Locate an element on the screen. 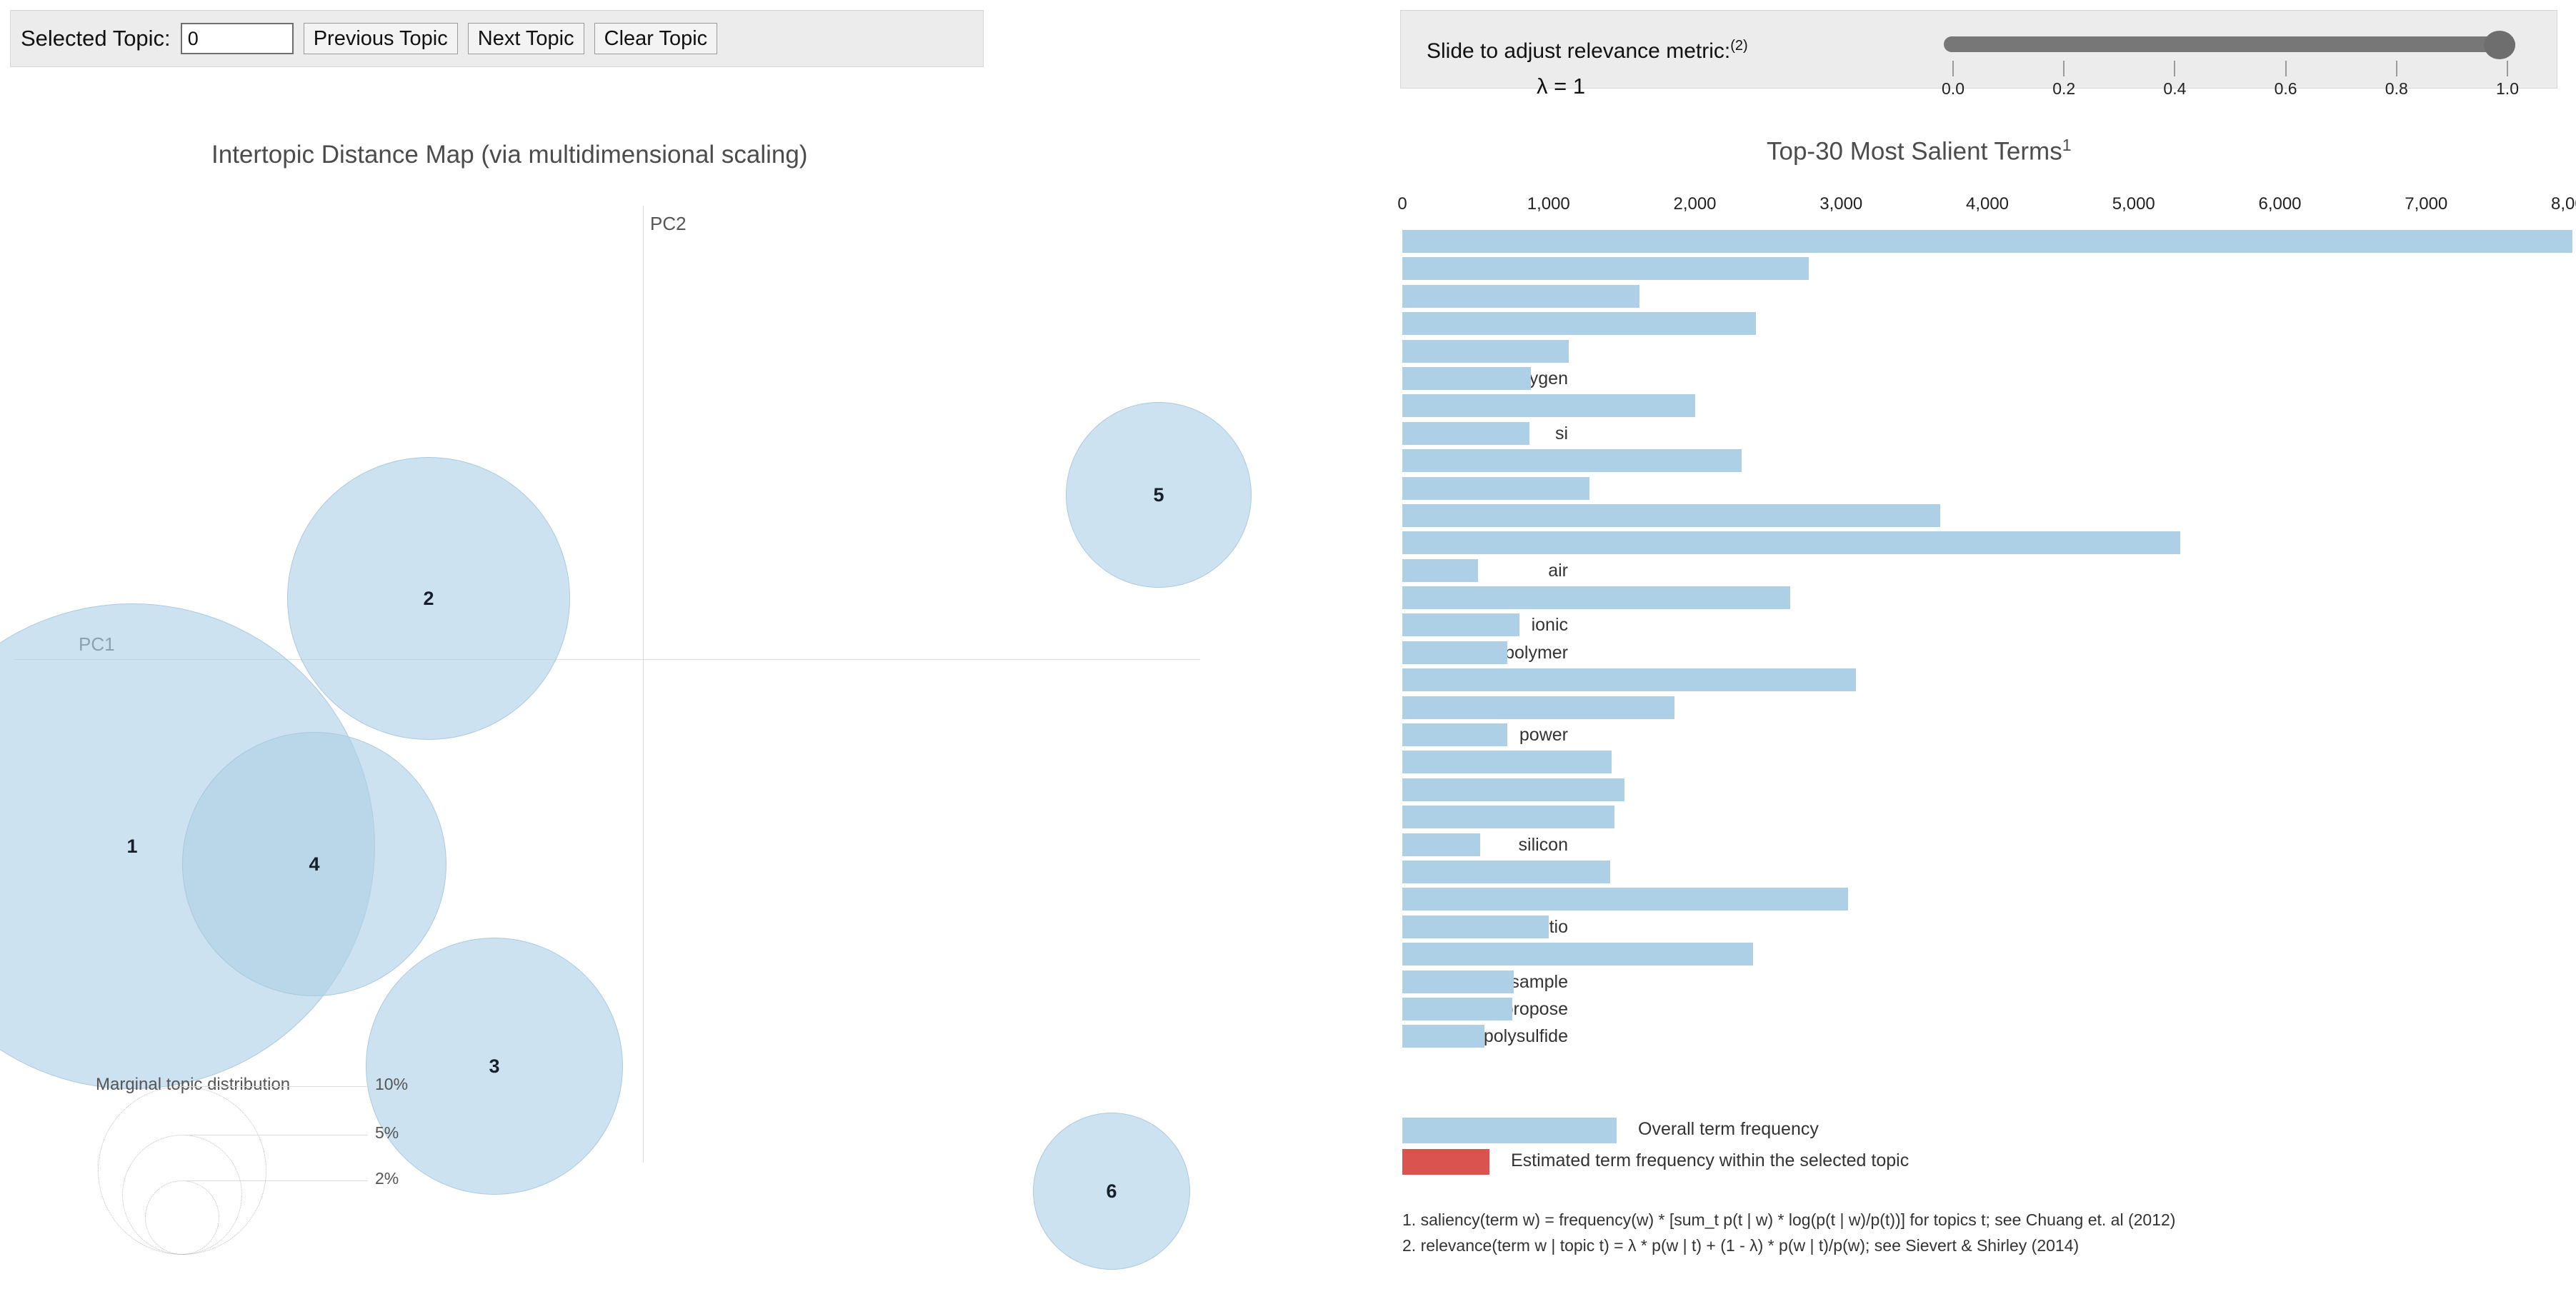 This screenshot has width=2576, height=1289. marginal-size-label-2%: 2% is located at coordinates (387, 1178).